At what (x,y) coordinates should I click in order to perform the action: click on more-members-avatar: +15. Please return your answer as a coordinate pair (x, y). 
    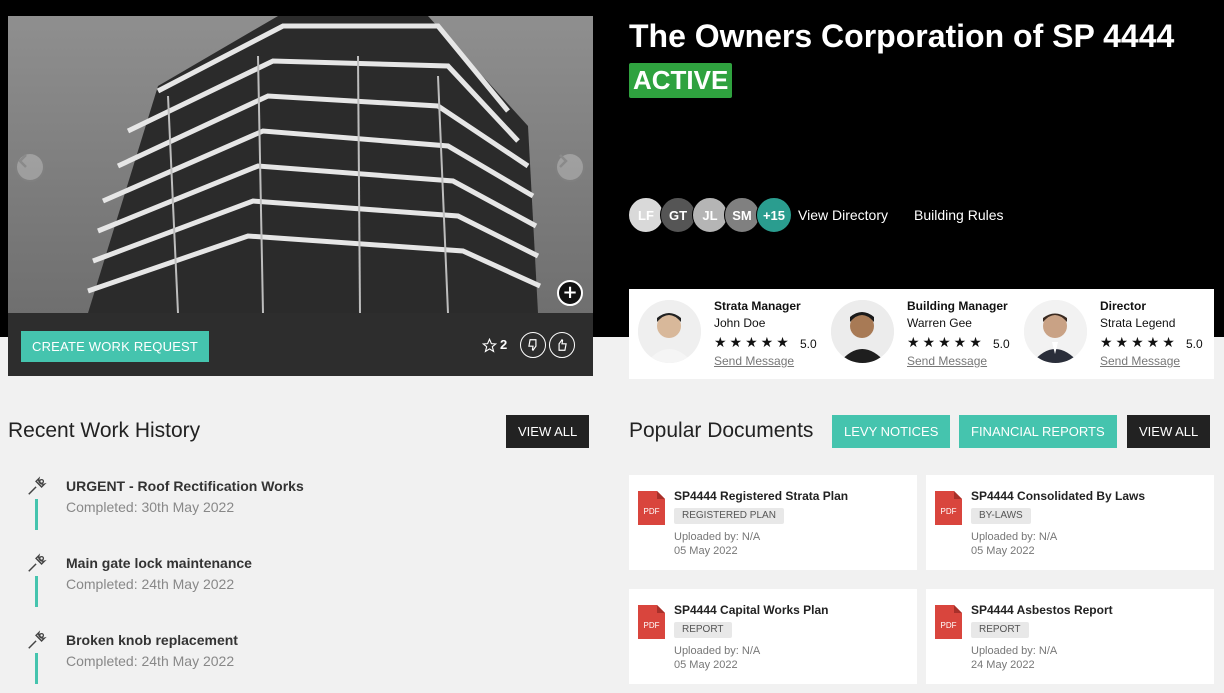
    Looking at the image, I should click on (774, 215).